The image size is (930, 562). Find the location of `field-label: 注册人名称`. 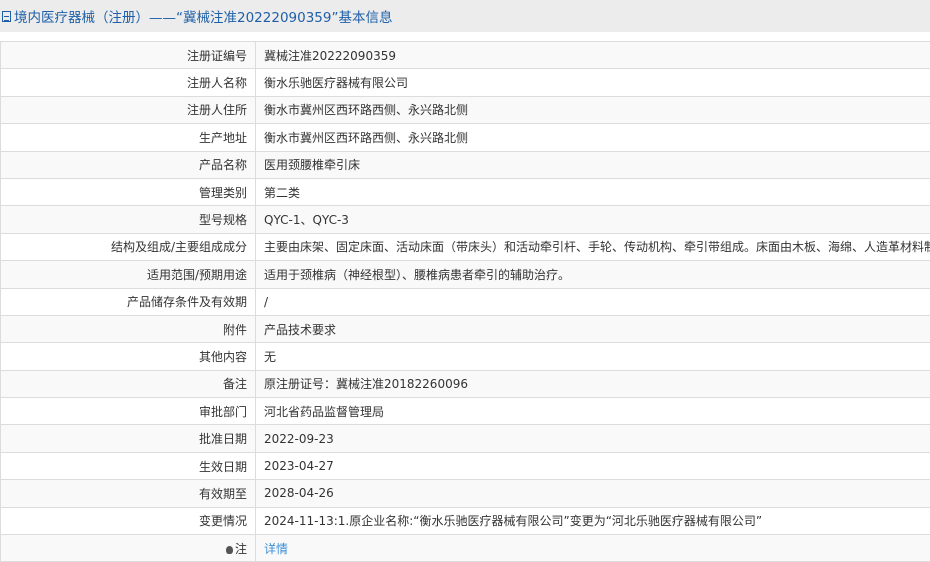

field-label: 注册人名称 is located at coordinates (128, 82).